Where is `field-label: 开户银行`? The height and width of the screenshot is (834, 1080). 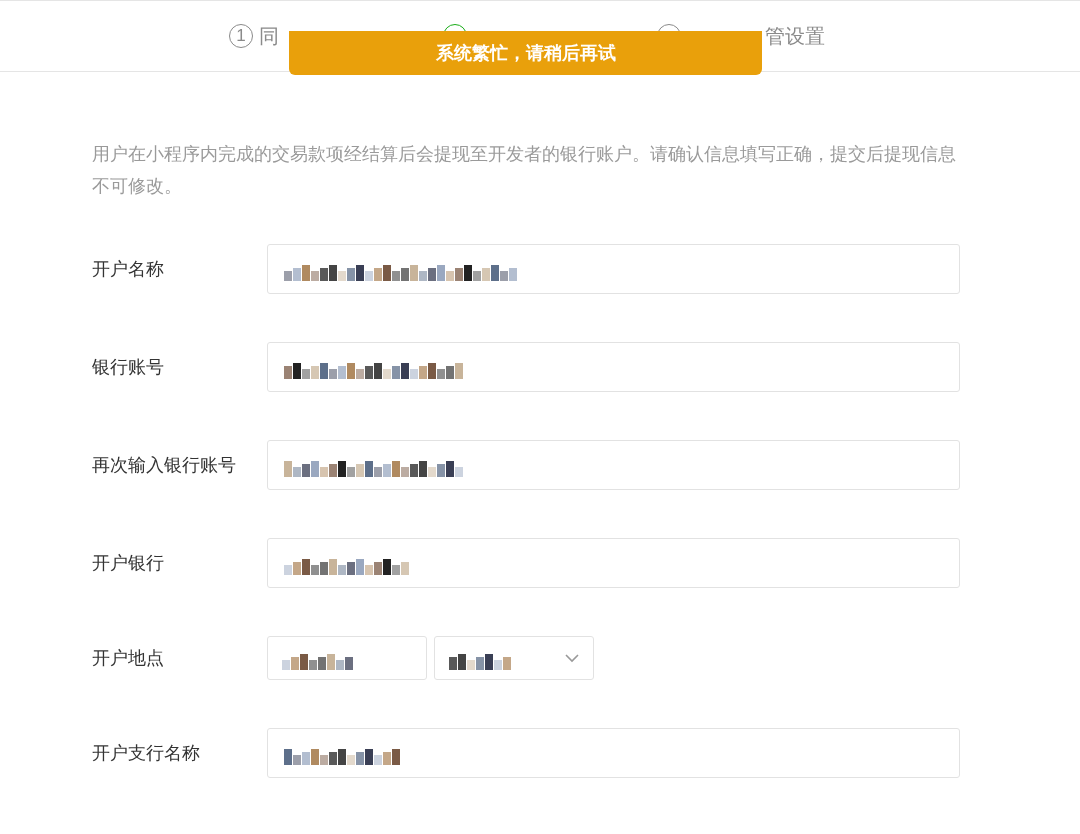
field-label: 开户银行 is located at coordinates (128, 563).